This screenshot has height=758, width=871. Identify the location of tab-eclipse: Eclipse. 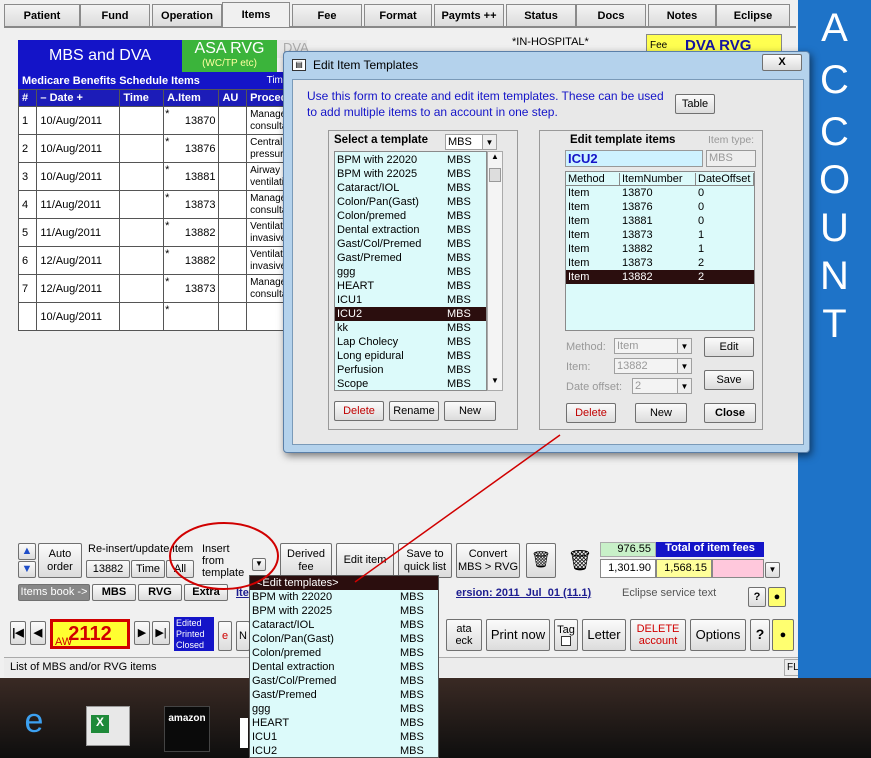
(753, 15).